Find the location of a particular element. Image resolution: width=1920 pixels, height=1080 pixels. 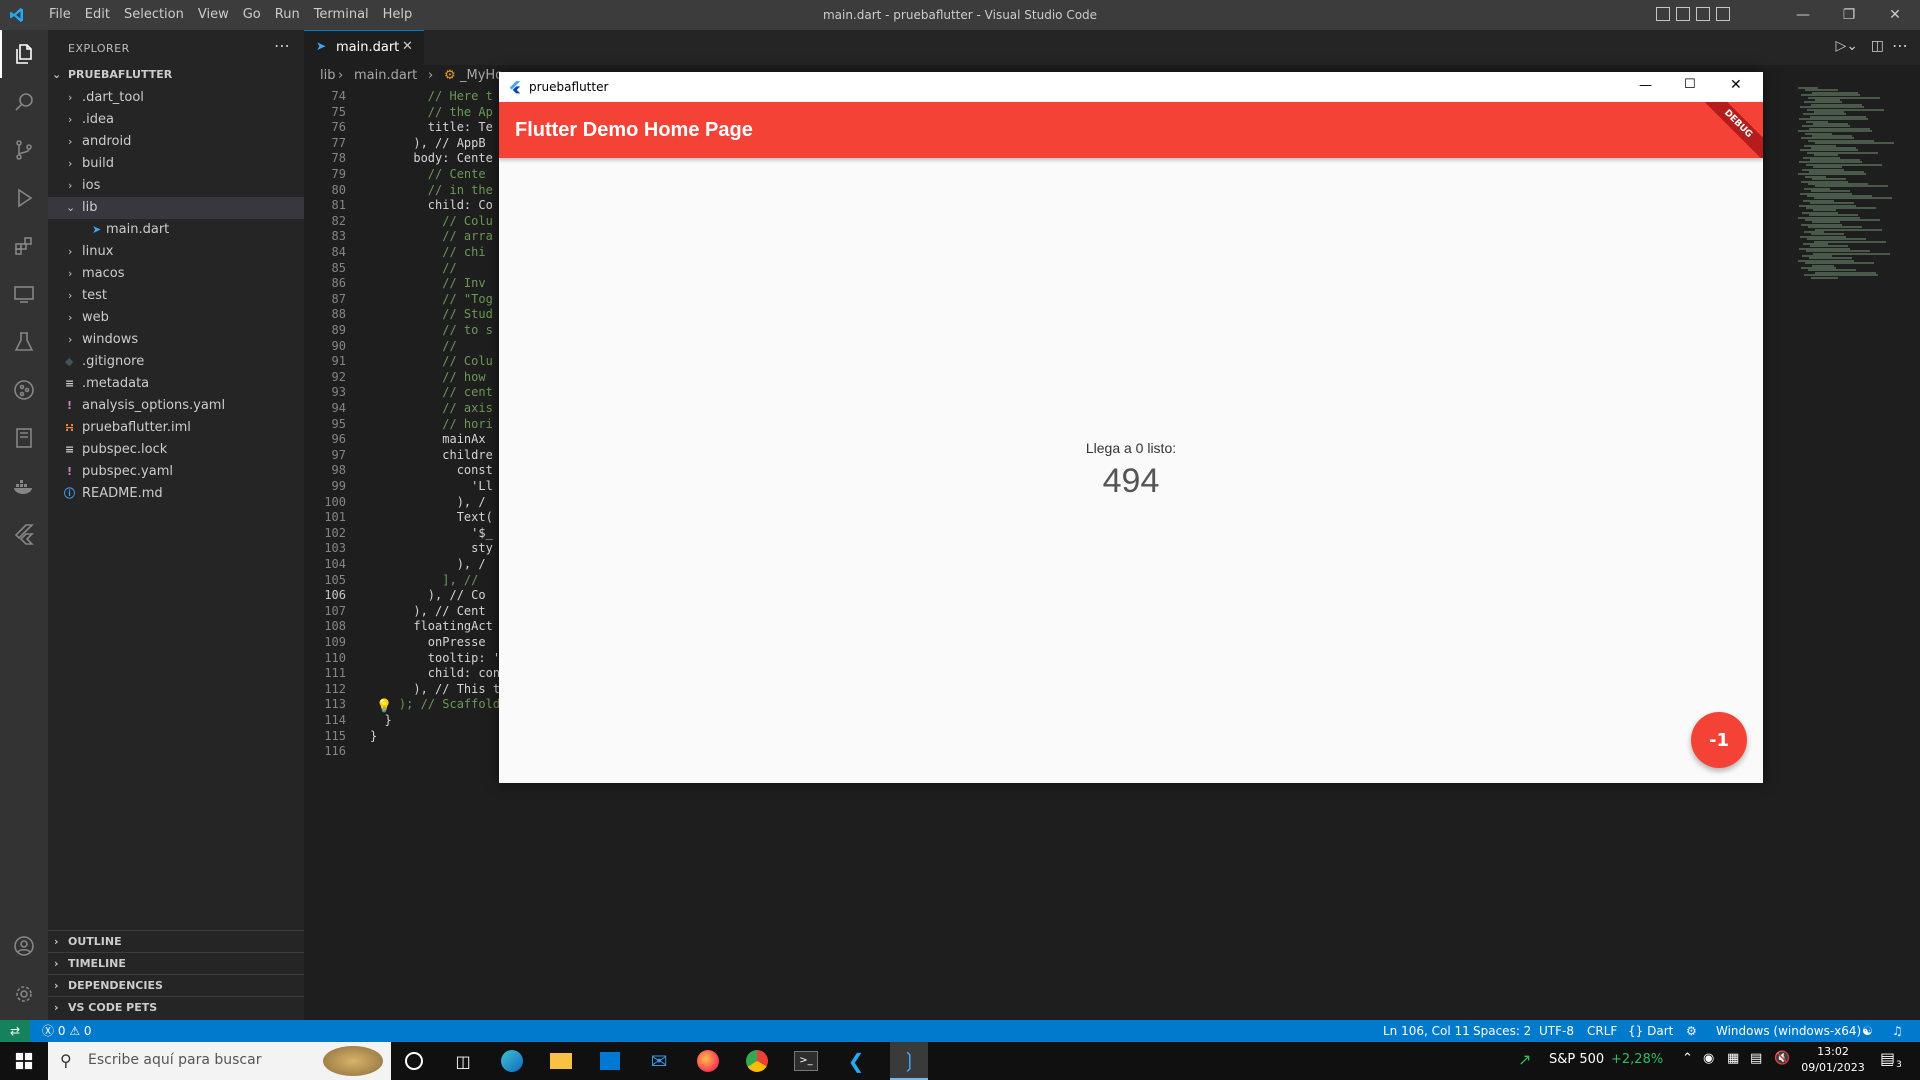

tab-main-dart: ➤ main.dart ✕ is located at coordinates (364, 47).